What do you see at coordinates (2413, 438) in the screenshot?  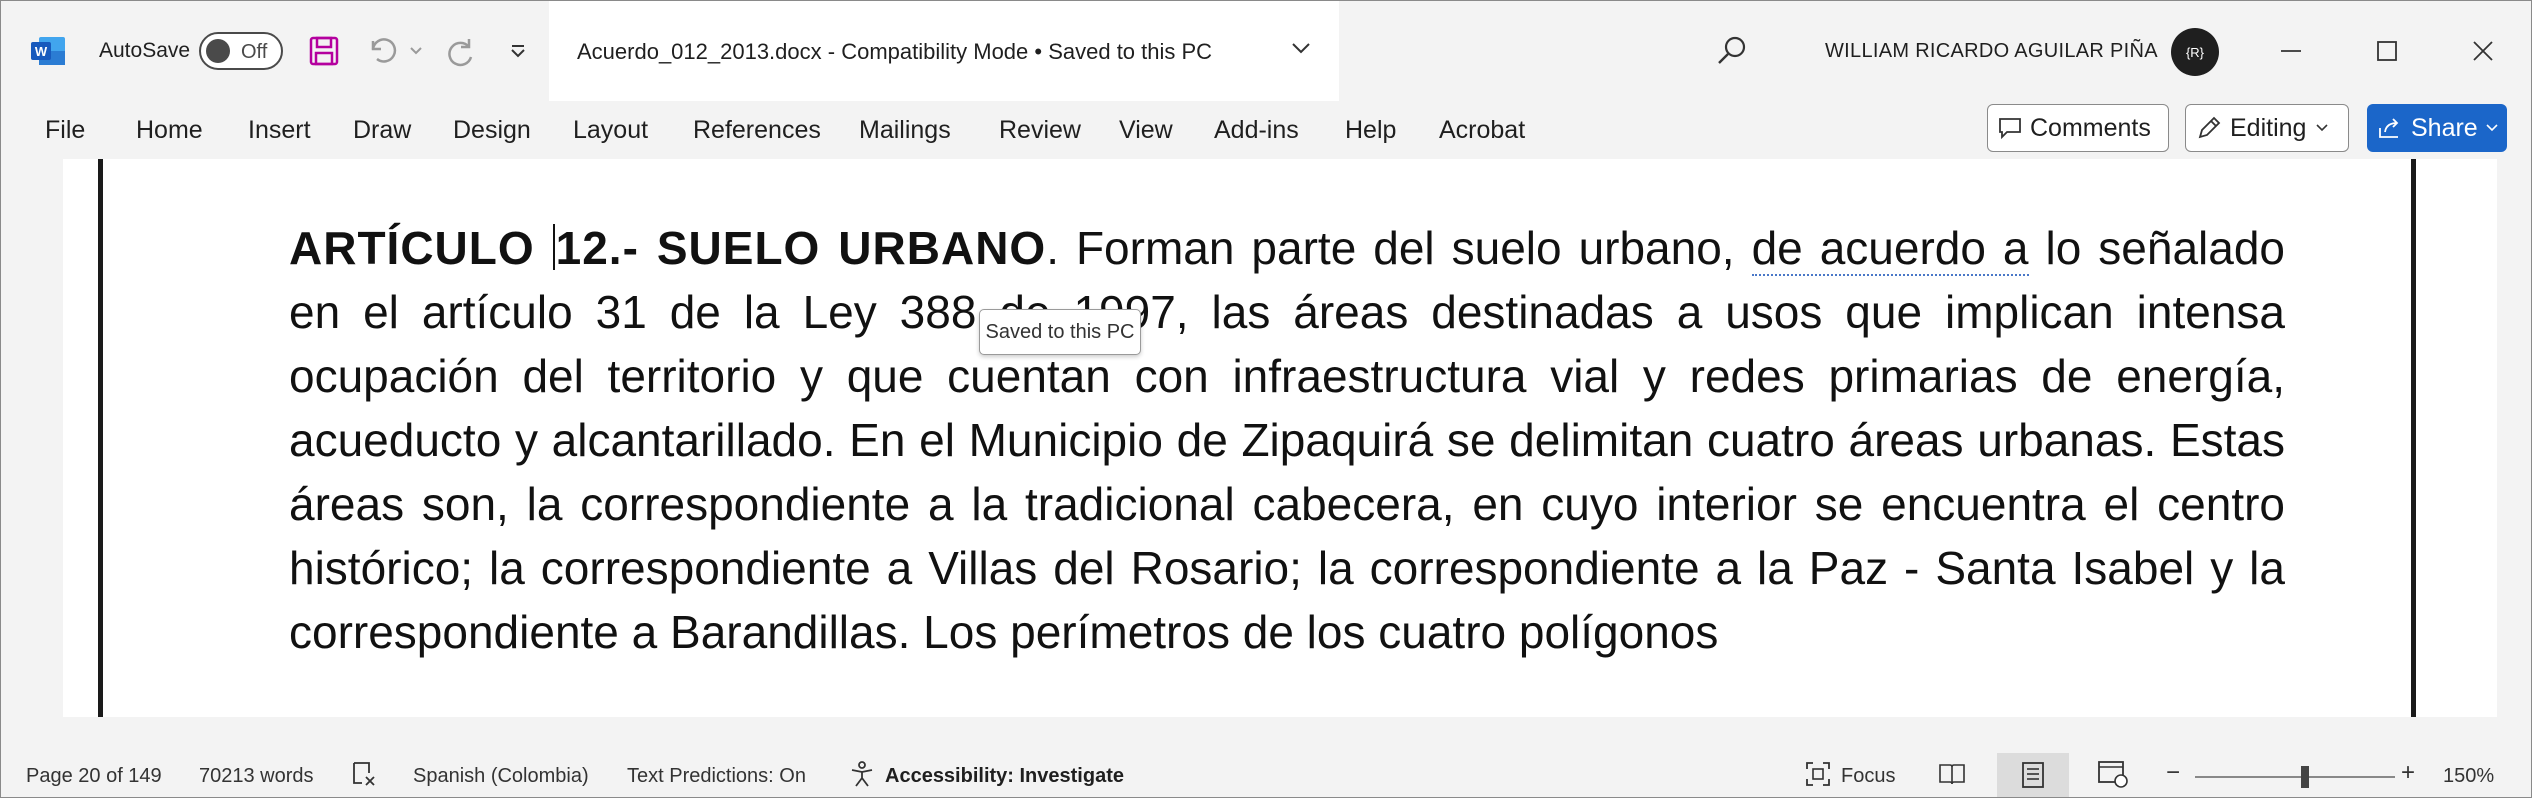 I see `page-border-right` at bounding box center [2413, 438].